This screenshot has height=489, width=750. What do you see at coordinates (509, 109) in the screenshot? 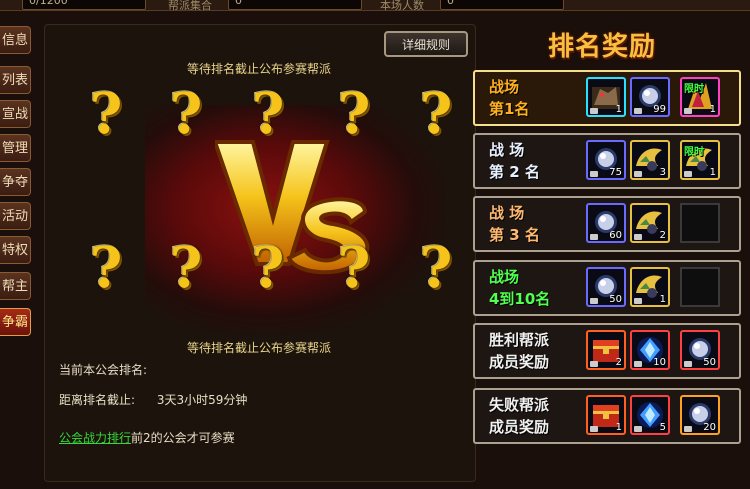
I see `reward-rank-line2: 第1名` at bounding box center [509, 109].